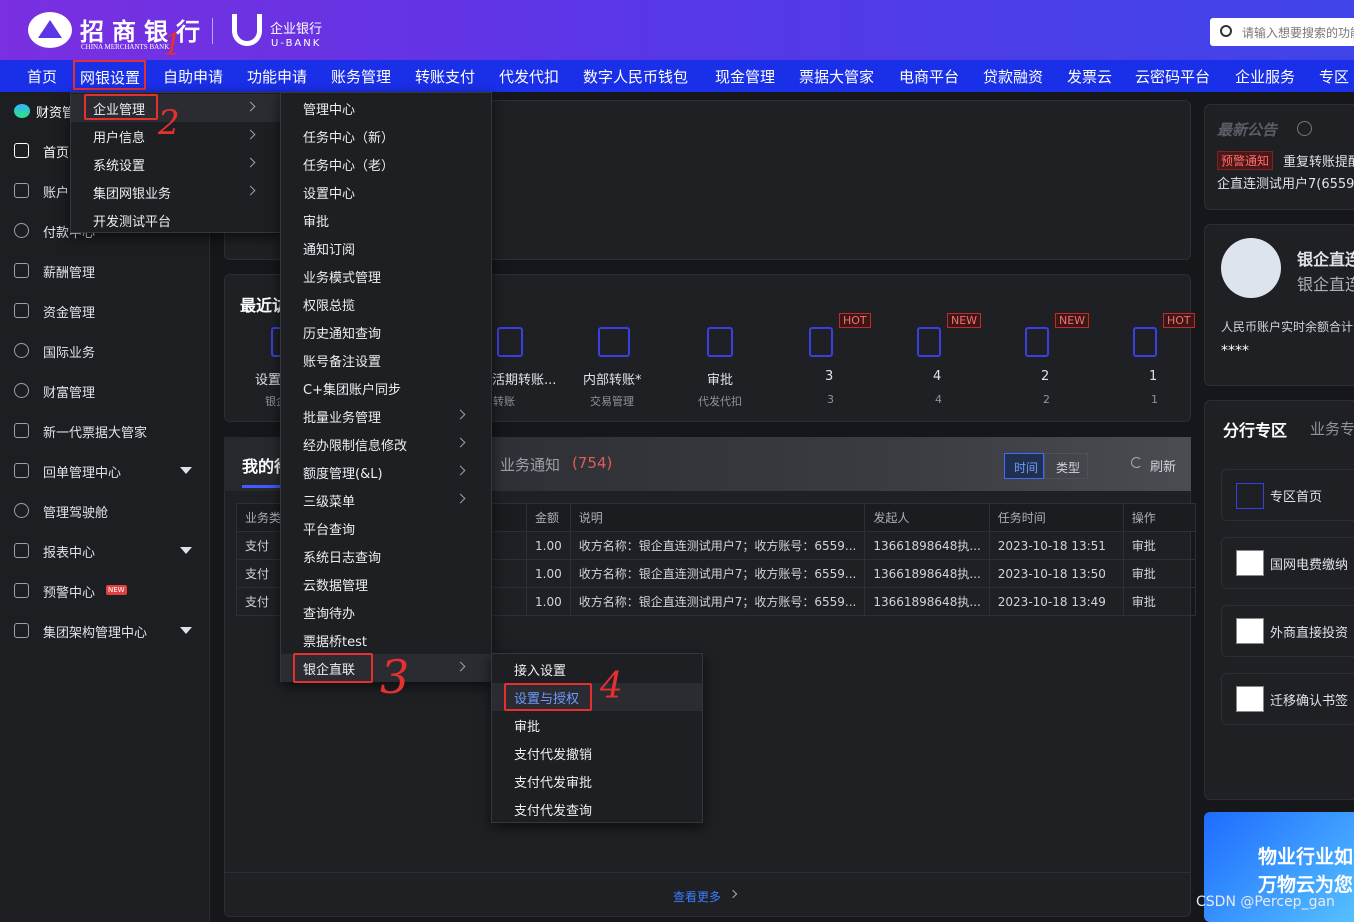  Describe the element at coordinates (522, 368) in the screenshot. I see `shortcut-item: 活期转账... 转账` at that location.